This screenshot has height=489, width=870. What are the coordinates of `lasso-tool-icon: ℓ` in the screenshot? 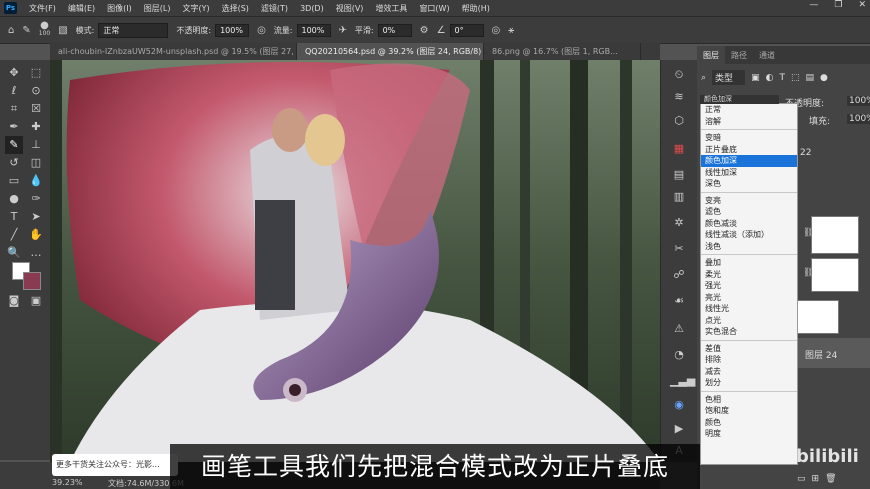 It's located at (14, 91).